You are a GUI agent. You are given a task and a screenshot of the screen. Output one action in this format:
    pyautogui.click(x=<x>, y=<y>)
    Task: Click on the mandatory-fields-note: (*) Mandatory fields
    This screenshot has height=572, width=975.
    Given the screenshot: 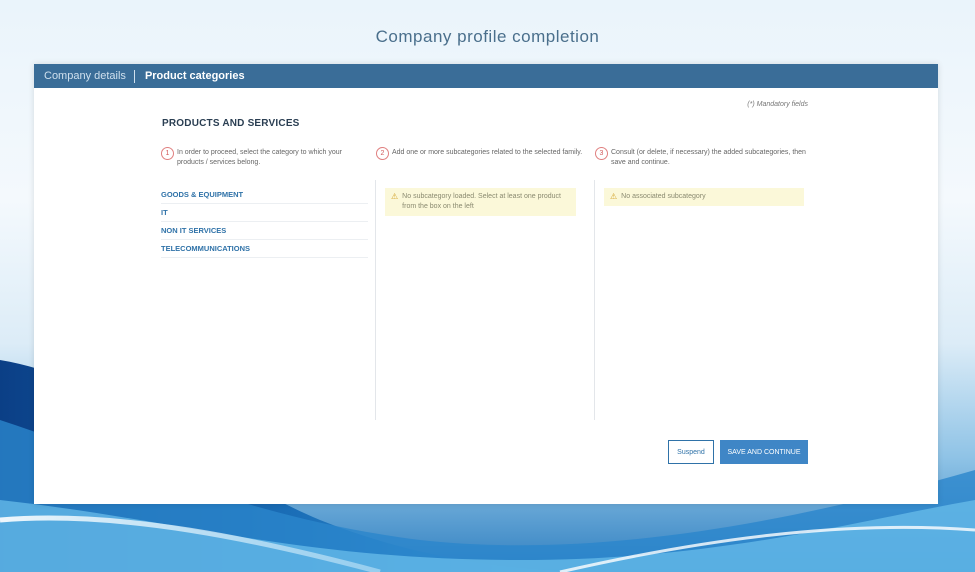 What is the action you would take?
    pyautogui.click(x=777, y=104)
    